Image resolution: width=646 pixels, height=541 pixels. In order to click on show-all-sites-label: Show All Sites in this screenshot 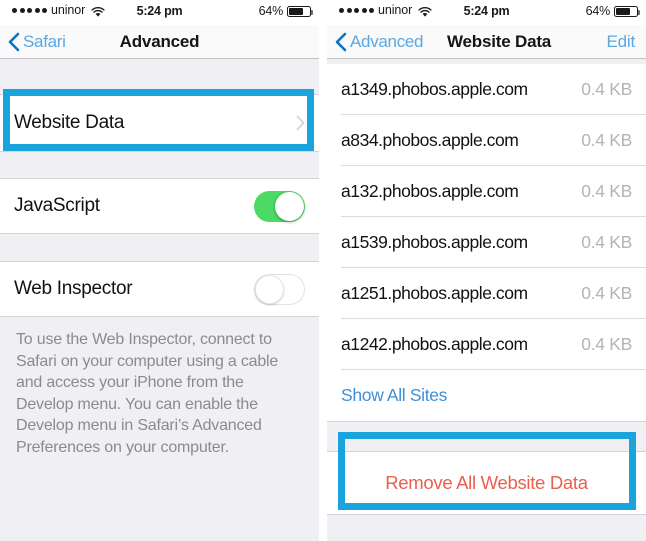, I will do `click(394, 395)`.